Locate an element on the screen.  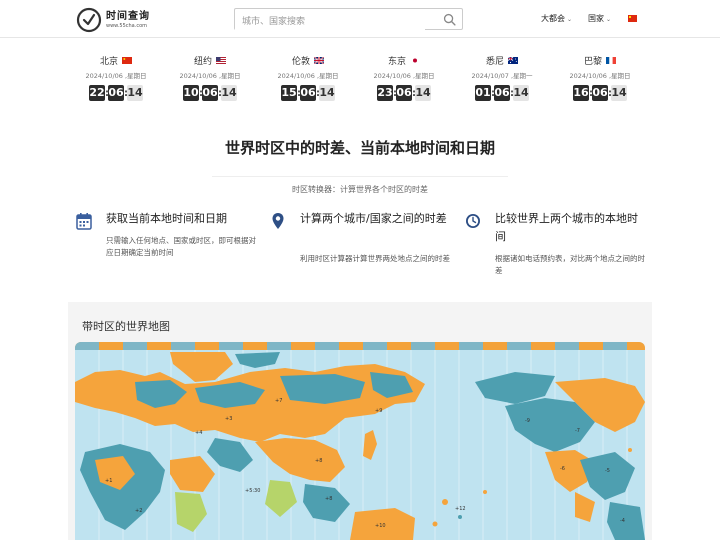
city-time: 15:06:14 is located at coordinates (308, 93).